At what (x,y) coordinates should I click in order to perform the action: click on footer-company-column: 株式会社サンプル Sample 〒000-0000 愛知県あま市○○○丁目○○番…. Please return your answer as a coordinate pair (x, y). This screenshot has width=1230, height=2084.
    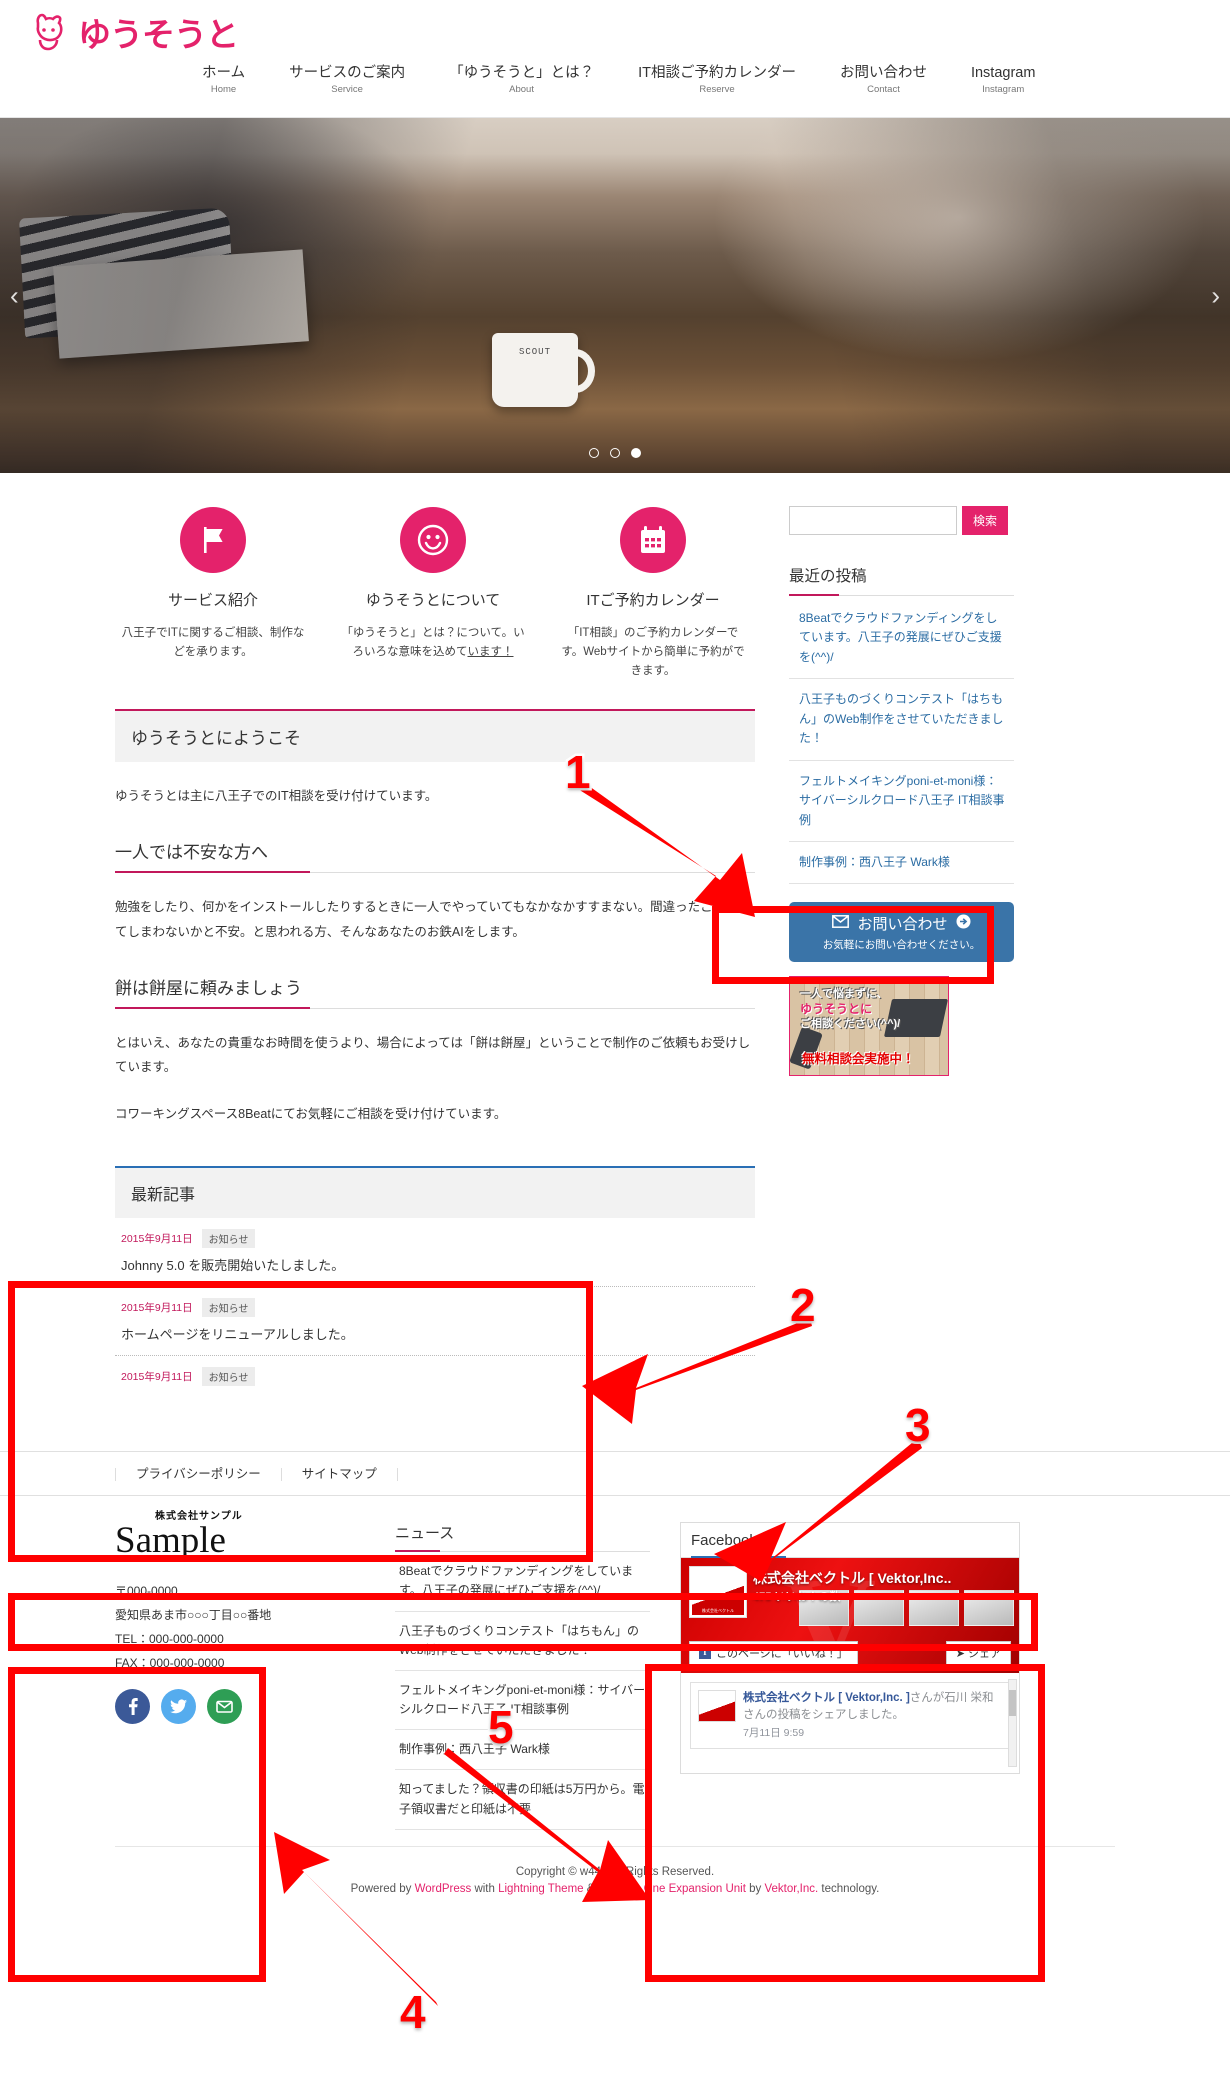
    Looking at the image, I should click on (240, 1671).